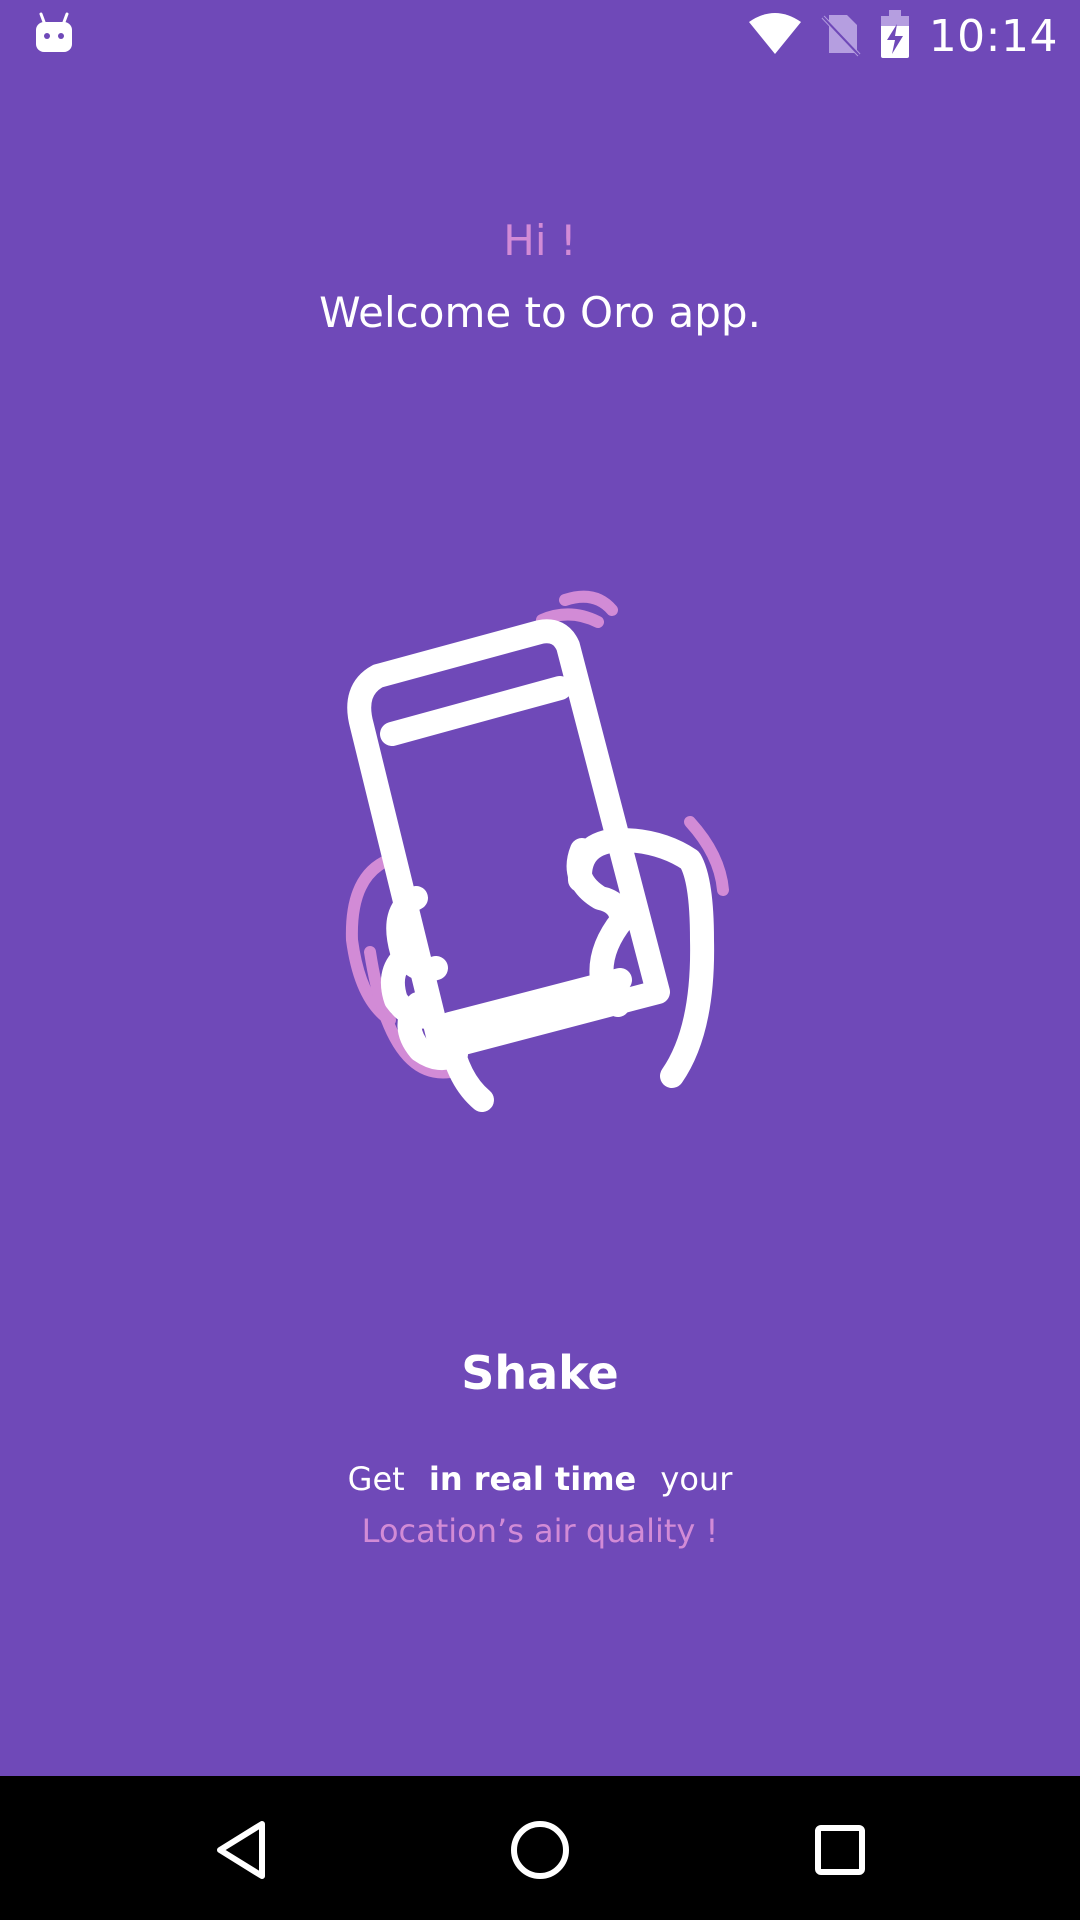  I want to click on clock: 10:14, so click(993, 36).